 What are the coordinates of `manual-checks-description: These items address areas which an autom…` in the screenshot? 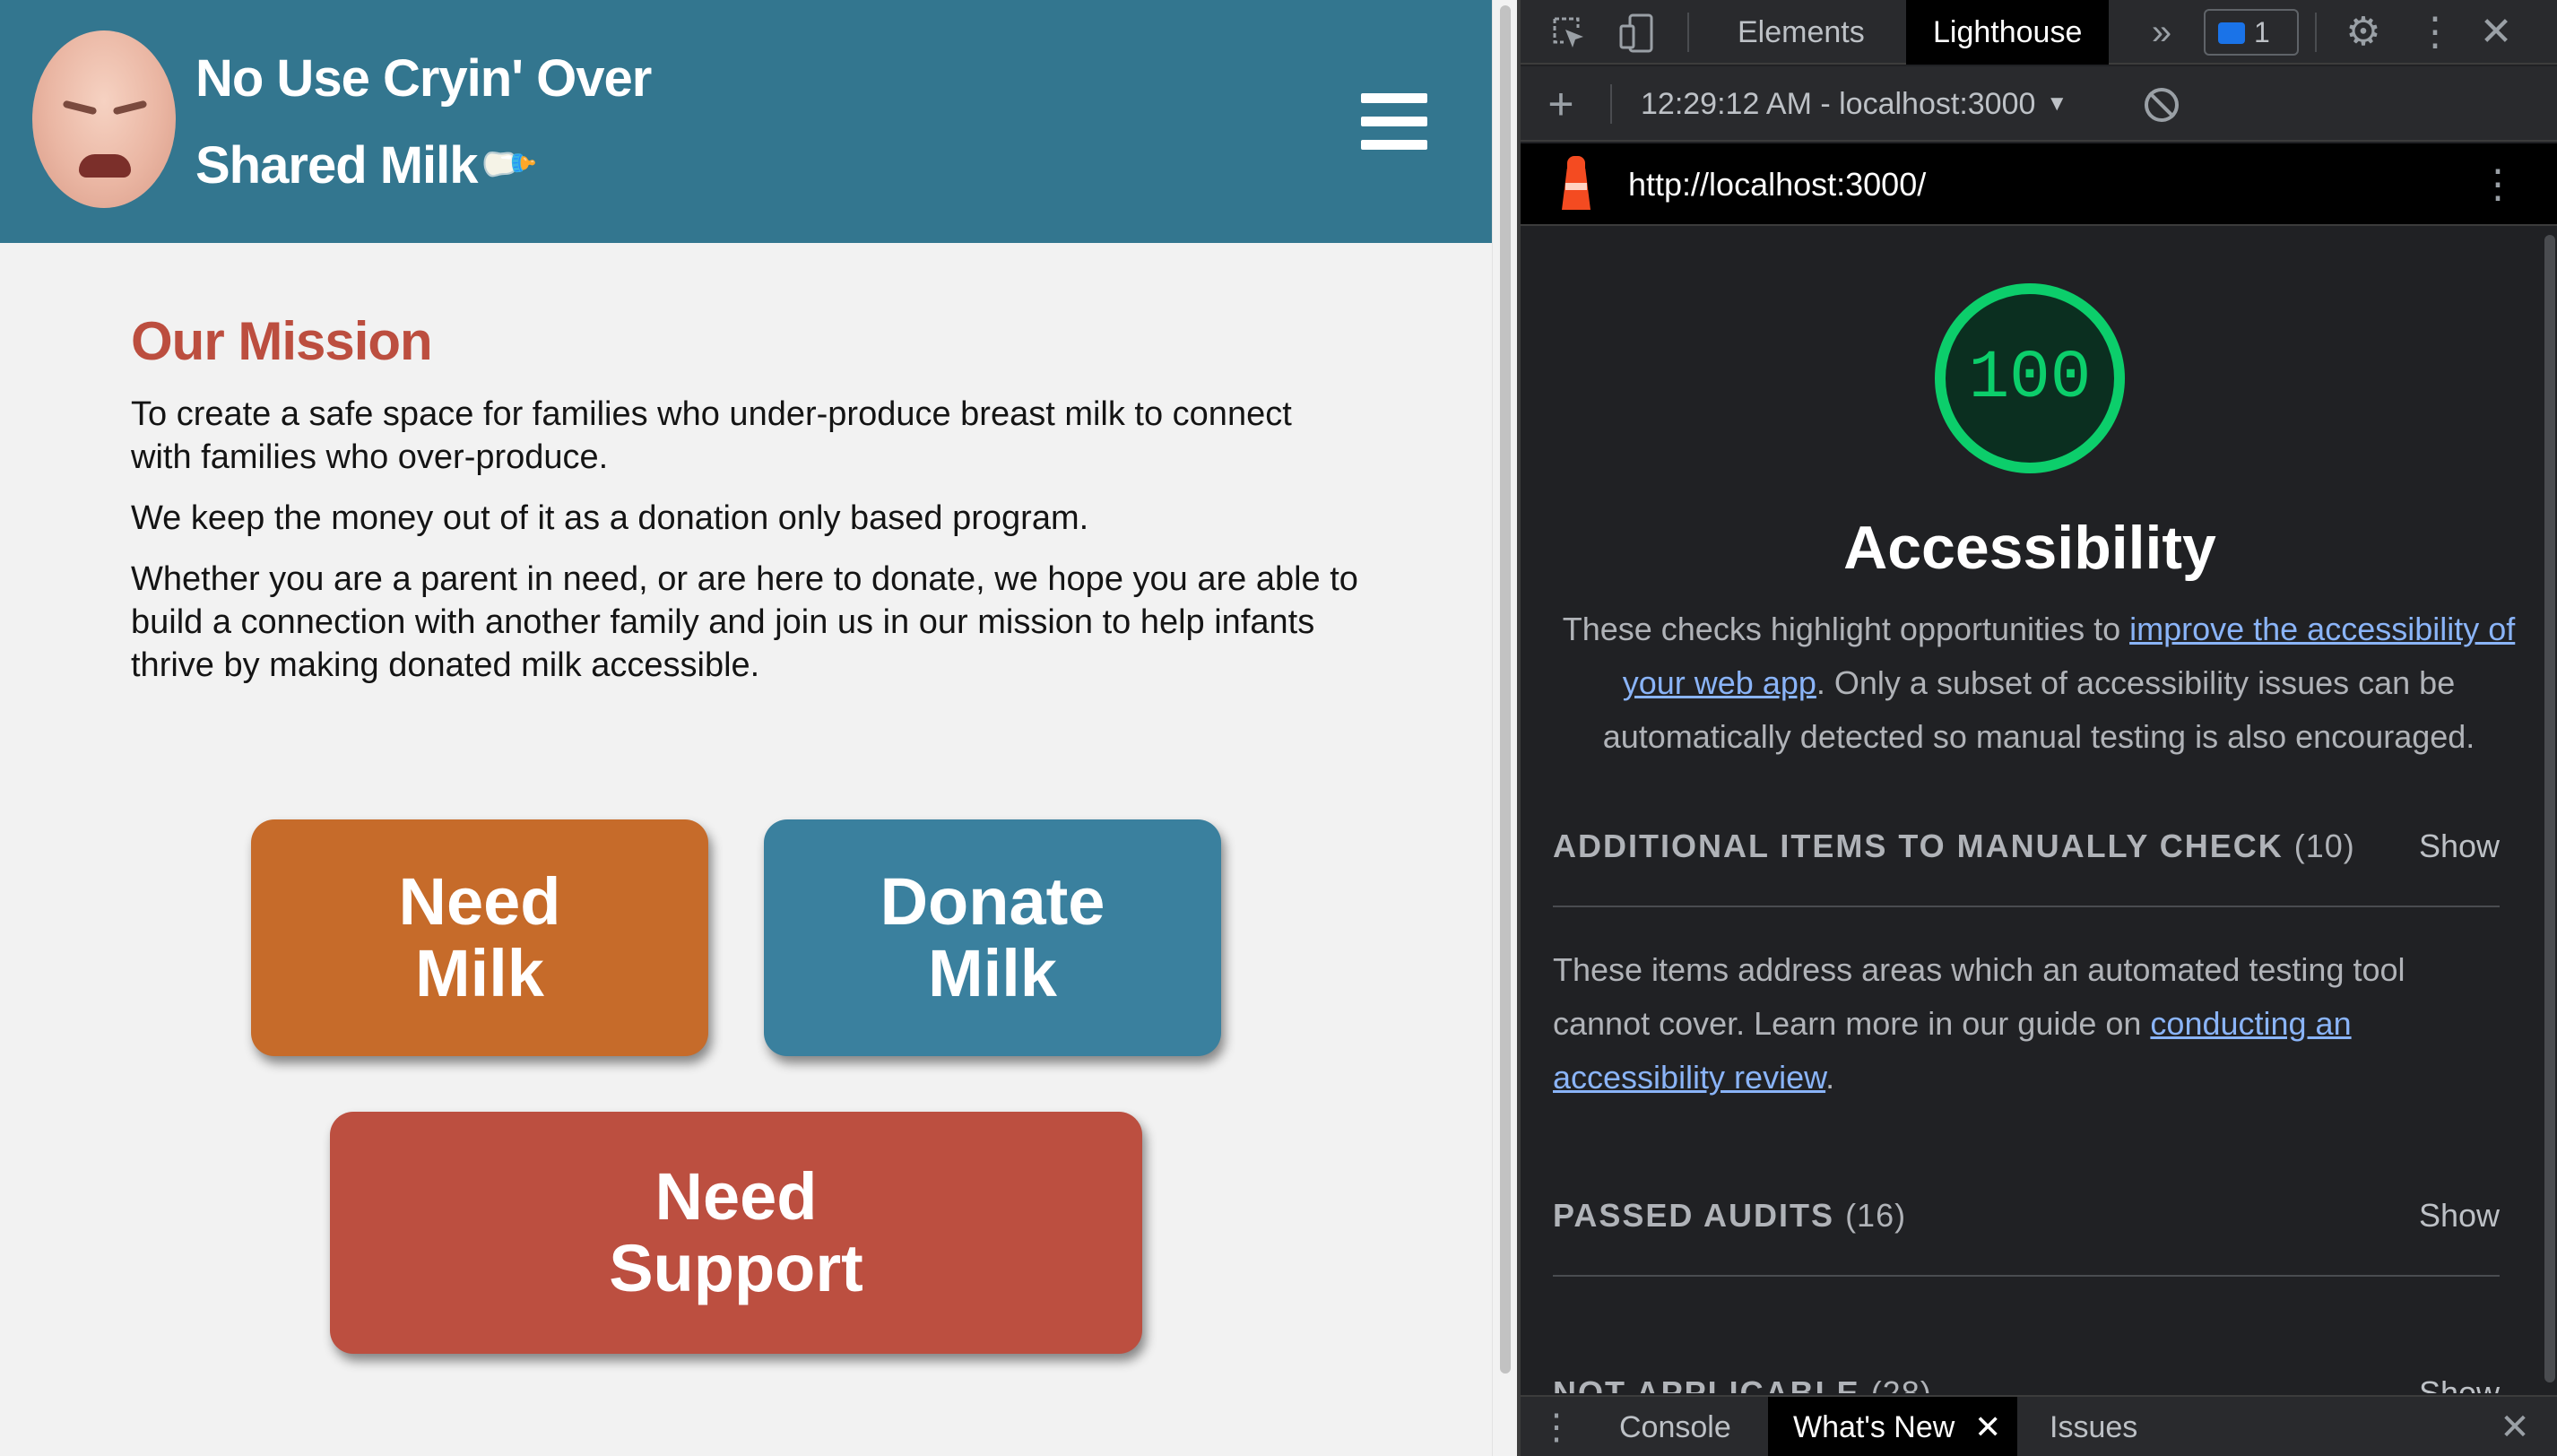 It's located at (2028, 1024).